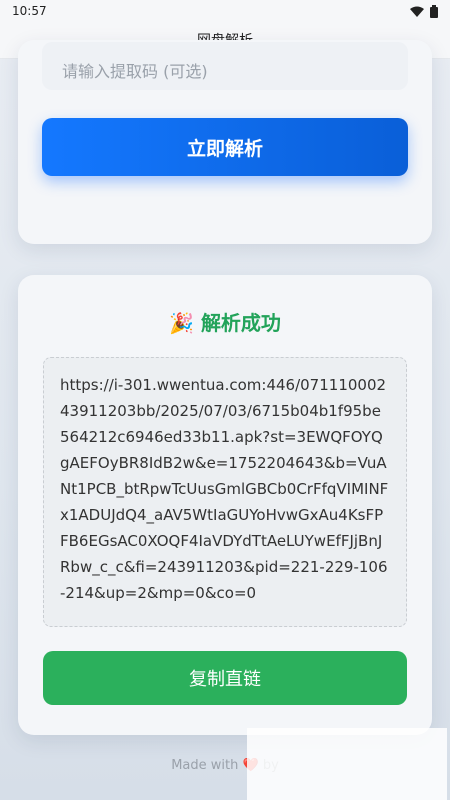  I want to click on extract-code-input: 请输入提取码 (可选), so click(225, 66).